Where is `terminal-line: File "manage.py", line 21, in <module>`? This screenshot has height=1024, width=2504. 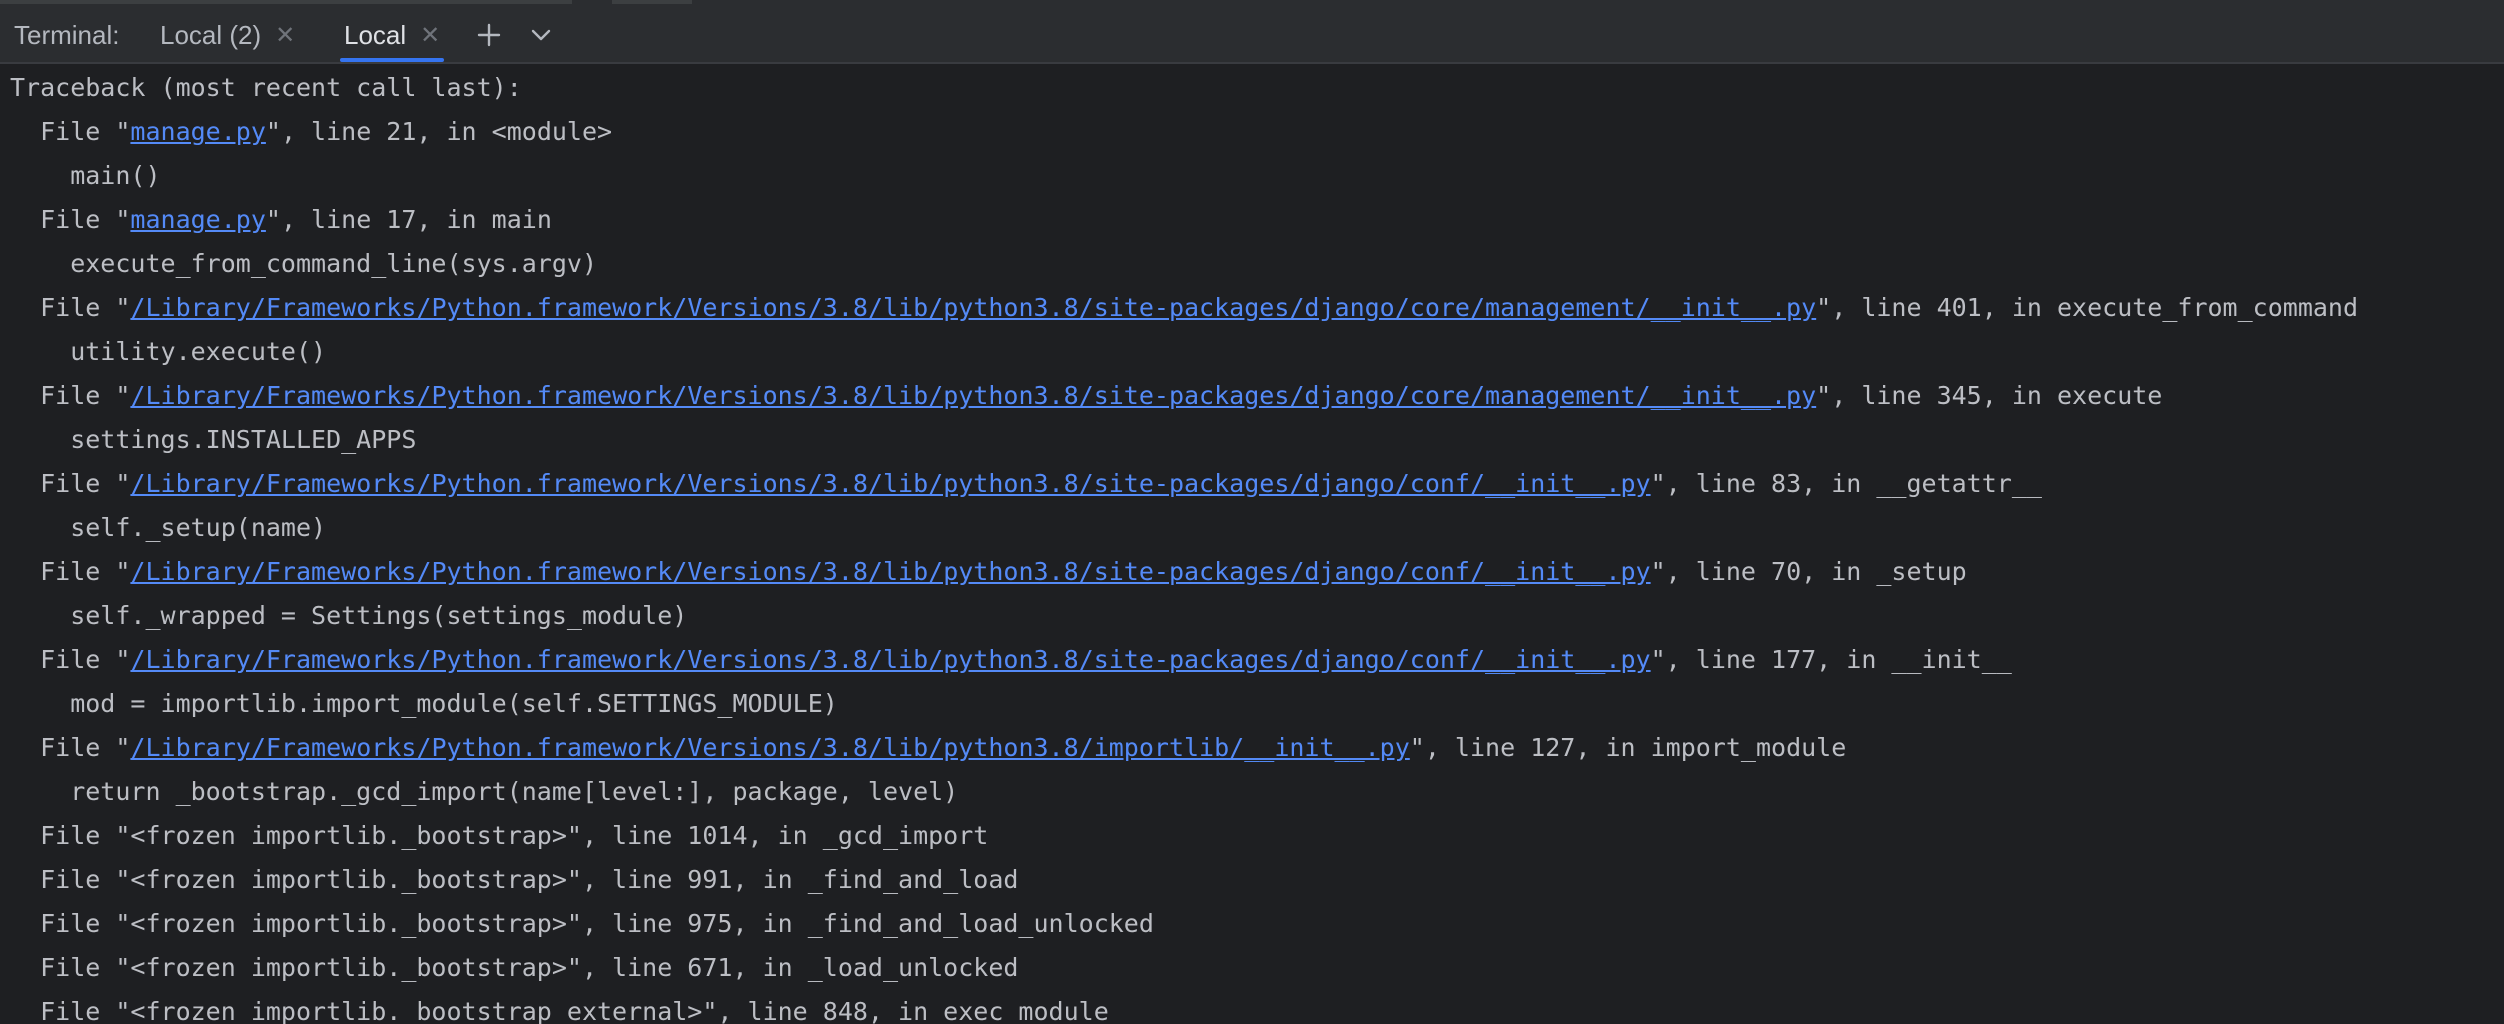
terminal-line: File "manage.py", line 21, in <module> is located at coordinates (311, 132).